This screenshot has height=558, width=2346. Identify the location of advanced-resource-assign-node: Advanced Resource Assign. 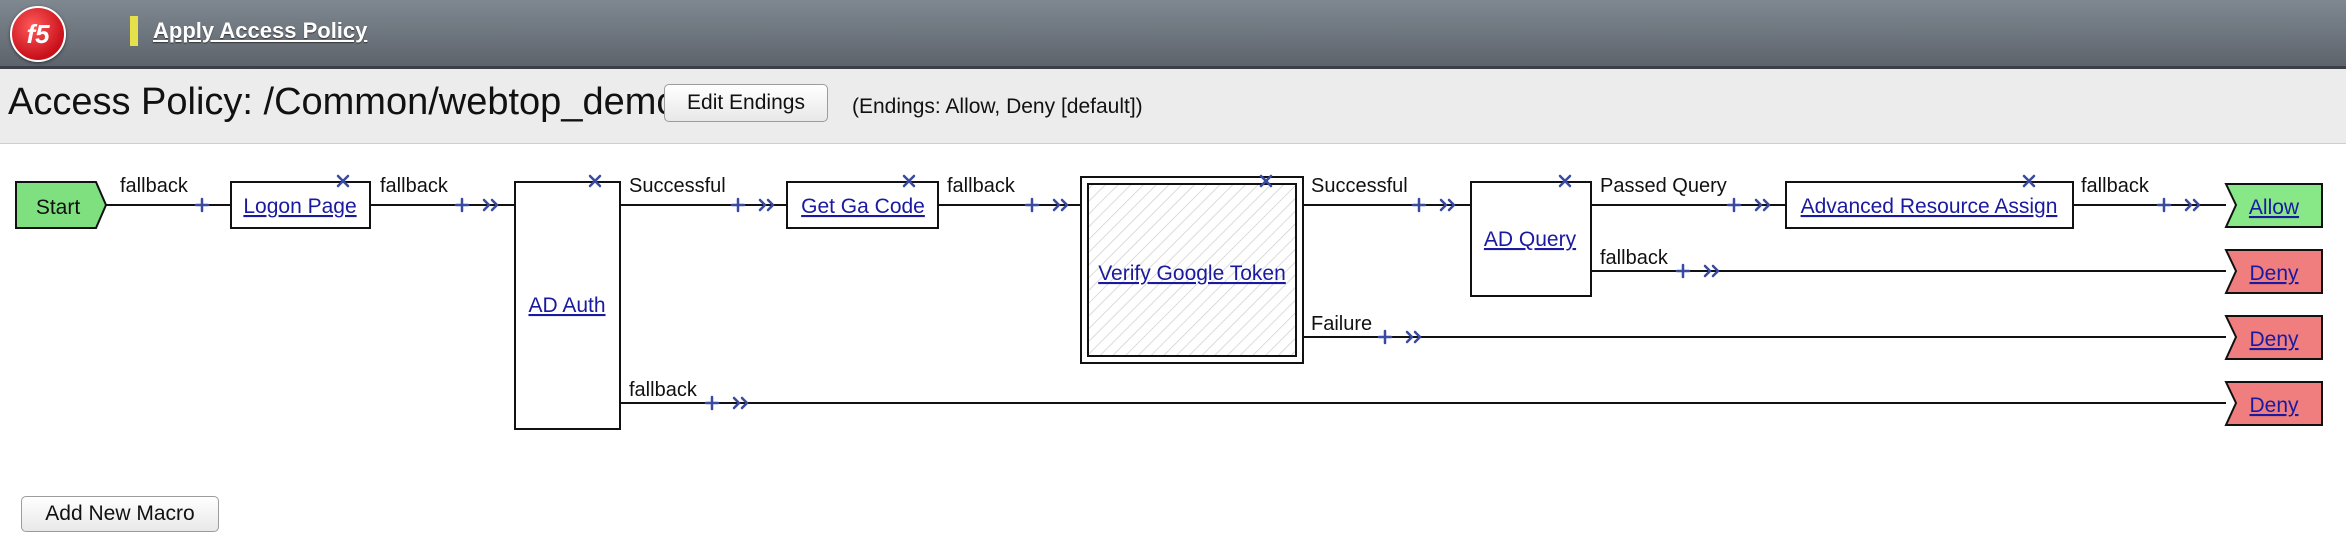
(1929, 205).